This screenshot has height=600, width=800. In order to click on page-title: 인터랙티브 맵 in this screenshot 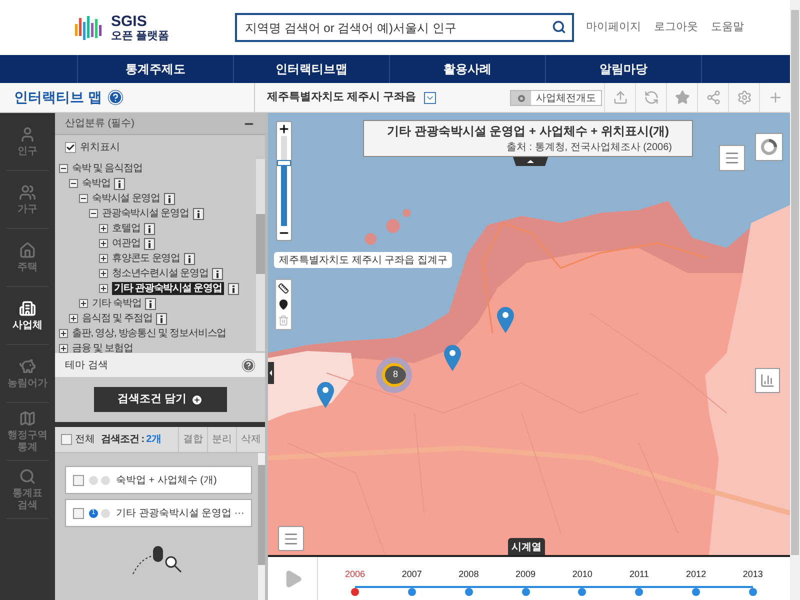, I will do `click(58, 97)`.